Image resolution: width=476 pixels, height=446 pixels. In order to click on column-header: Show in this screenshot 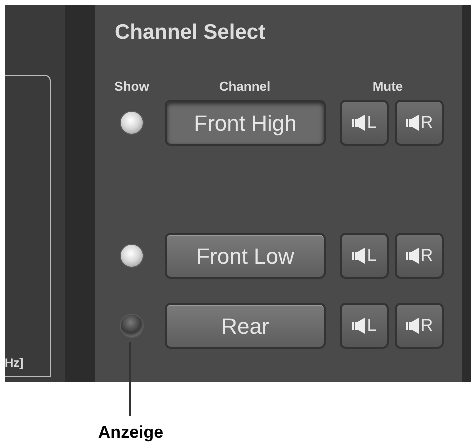, I will do `click(132, 86)`.